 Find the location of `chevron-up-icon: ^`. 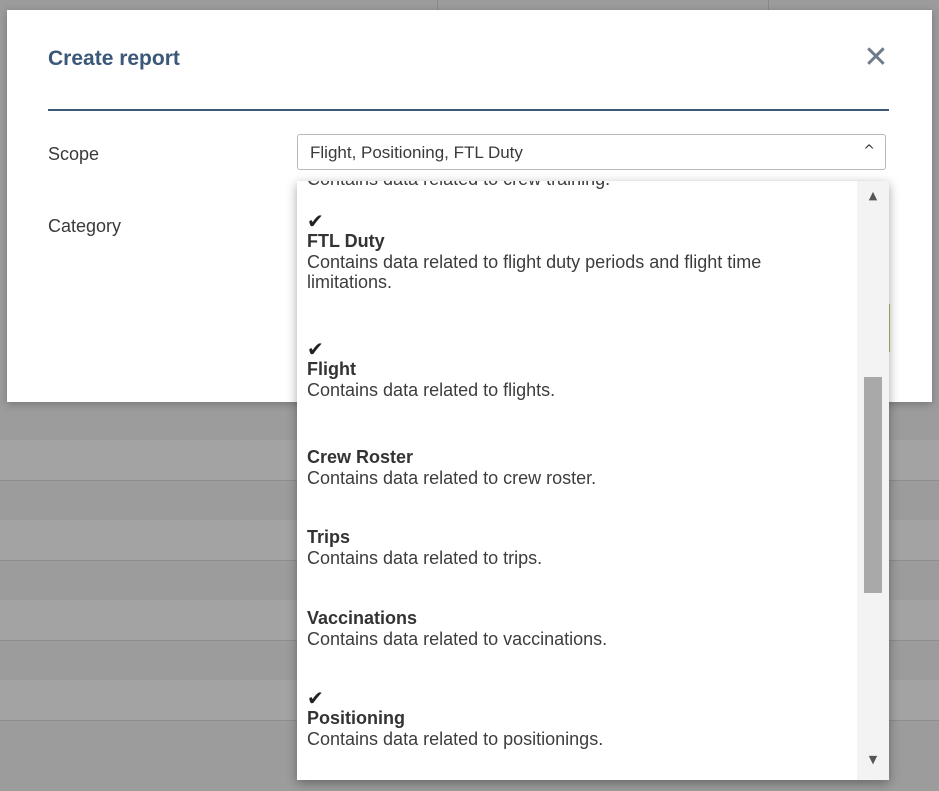

chevron-up-icon: ^ is located at coordinates (869, 151).